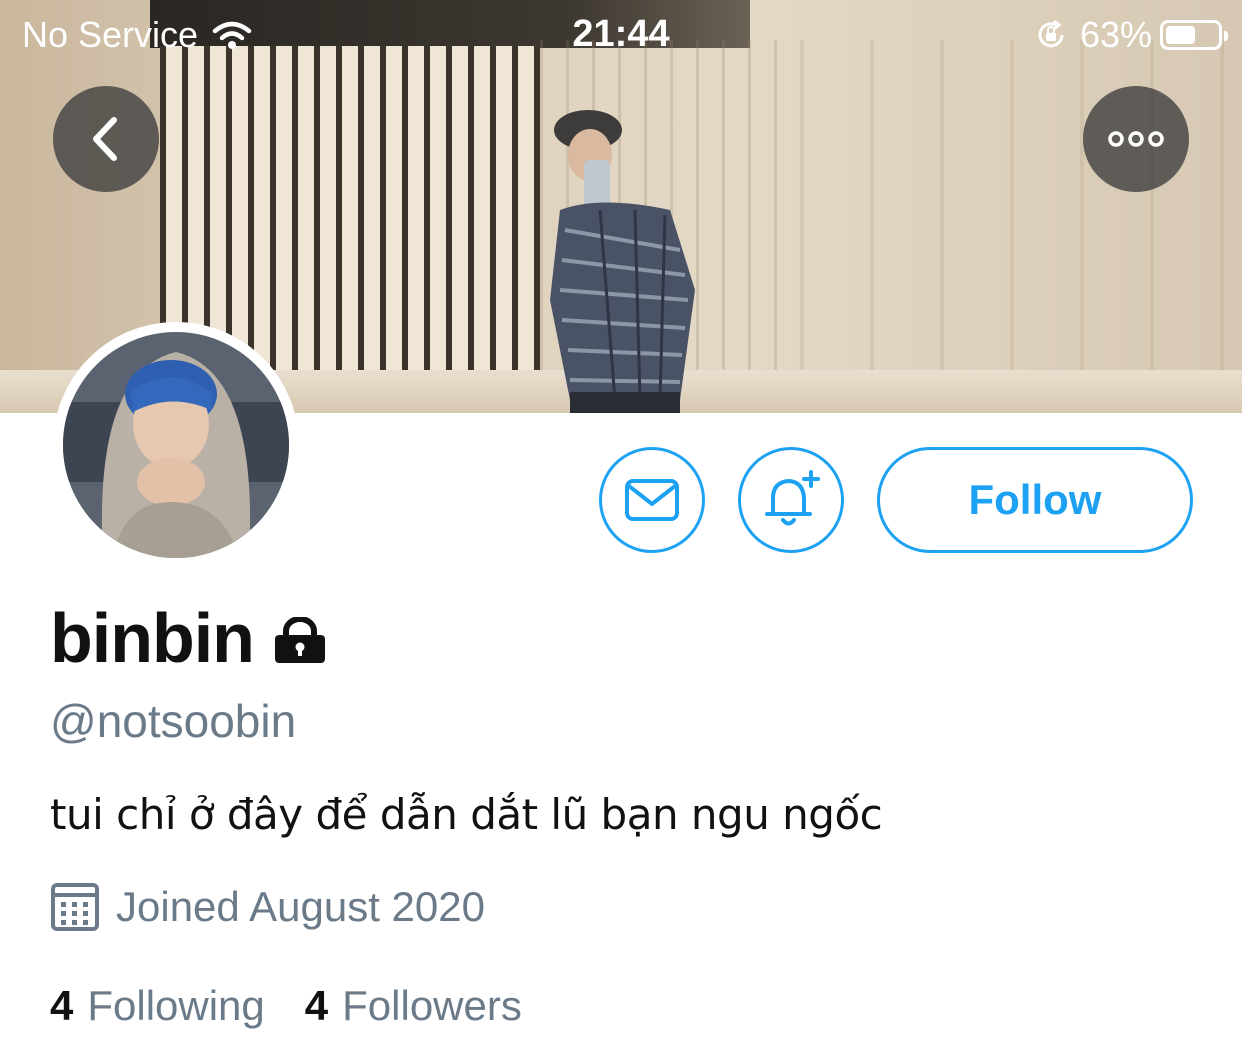  What do you see at coordinates (299, 640) in the screenshot?
I see `lock-icon` at bounding box center [299, 640].